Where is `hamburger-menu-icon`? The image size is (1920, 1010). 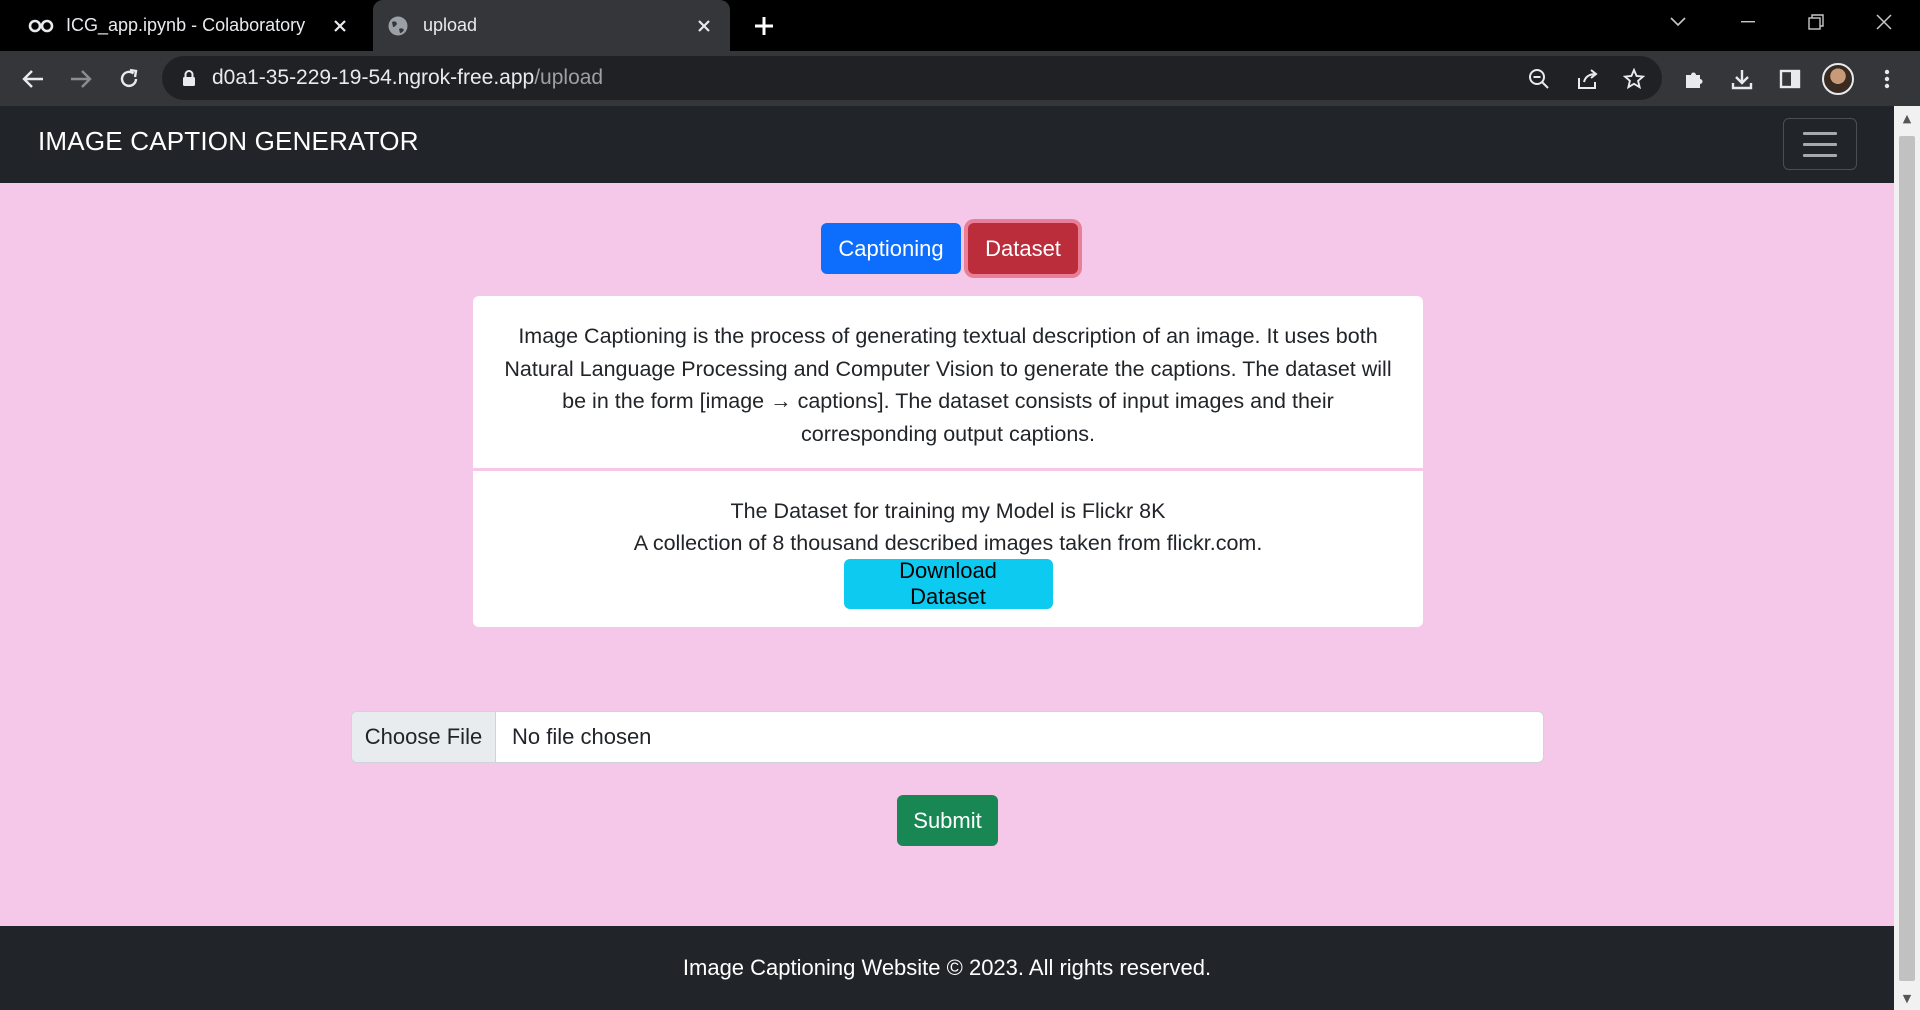
hamburger-menu-icon is located at coordinates (1820, 144).